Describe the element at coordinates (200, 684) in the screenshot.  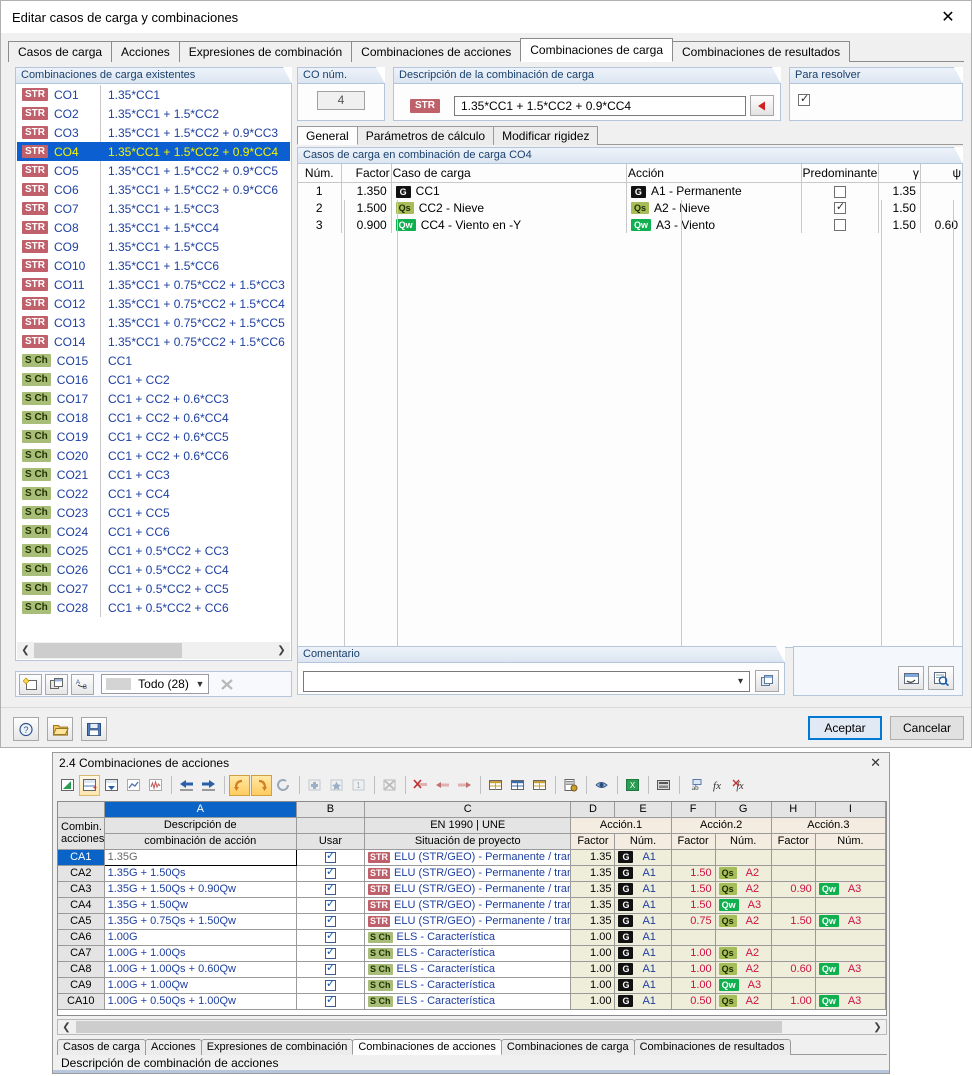
I see `chevron-down-icon: ▼` at that location.